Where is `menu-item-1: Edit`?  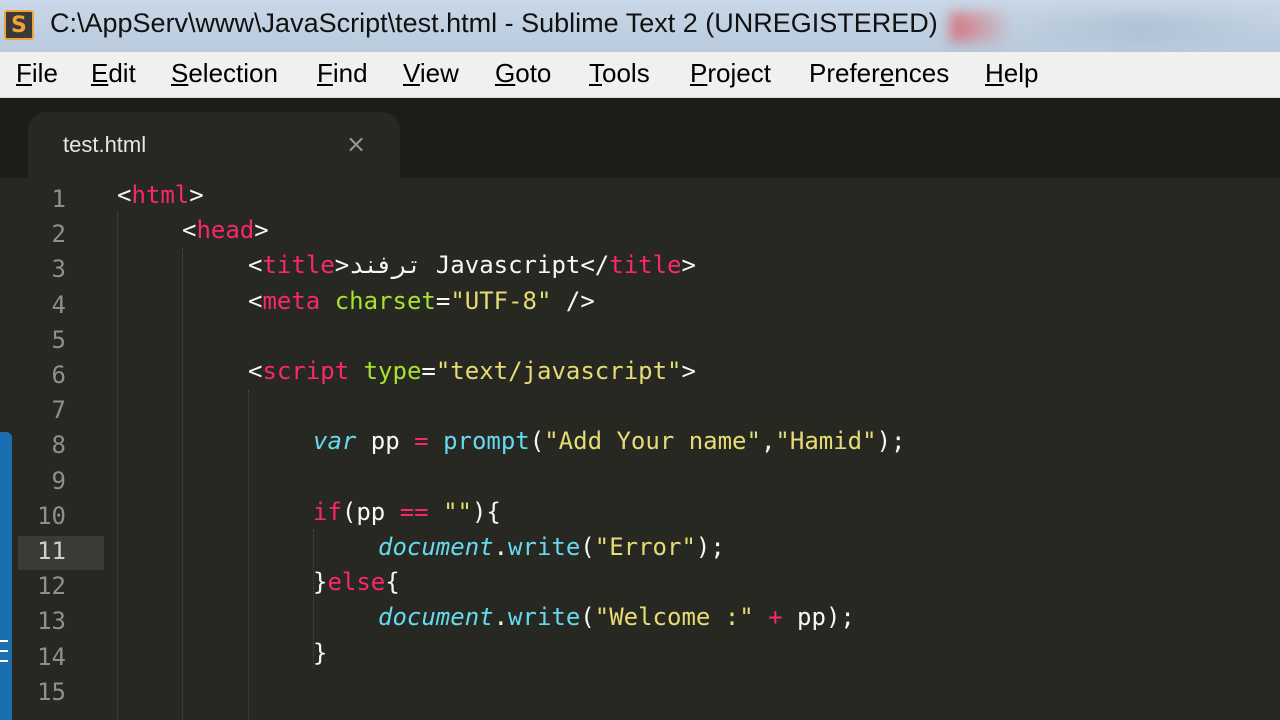 menu-item-1: Edit is located at coordinates (113, 73).